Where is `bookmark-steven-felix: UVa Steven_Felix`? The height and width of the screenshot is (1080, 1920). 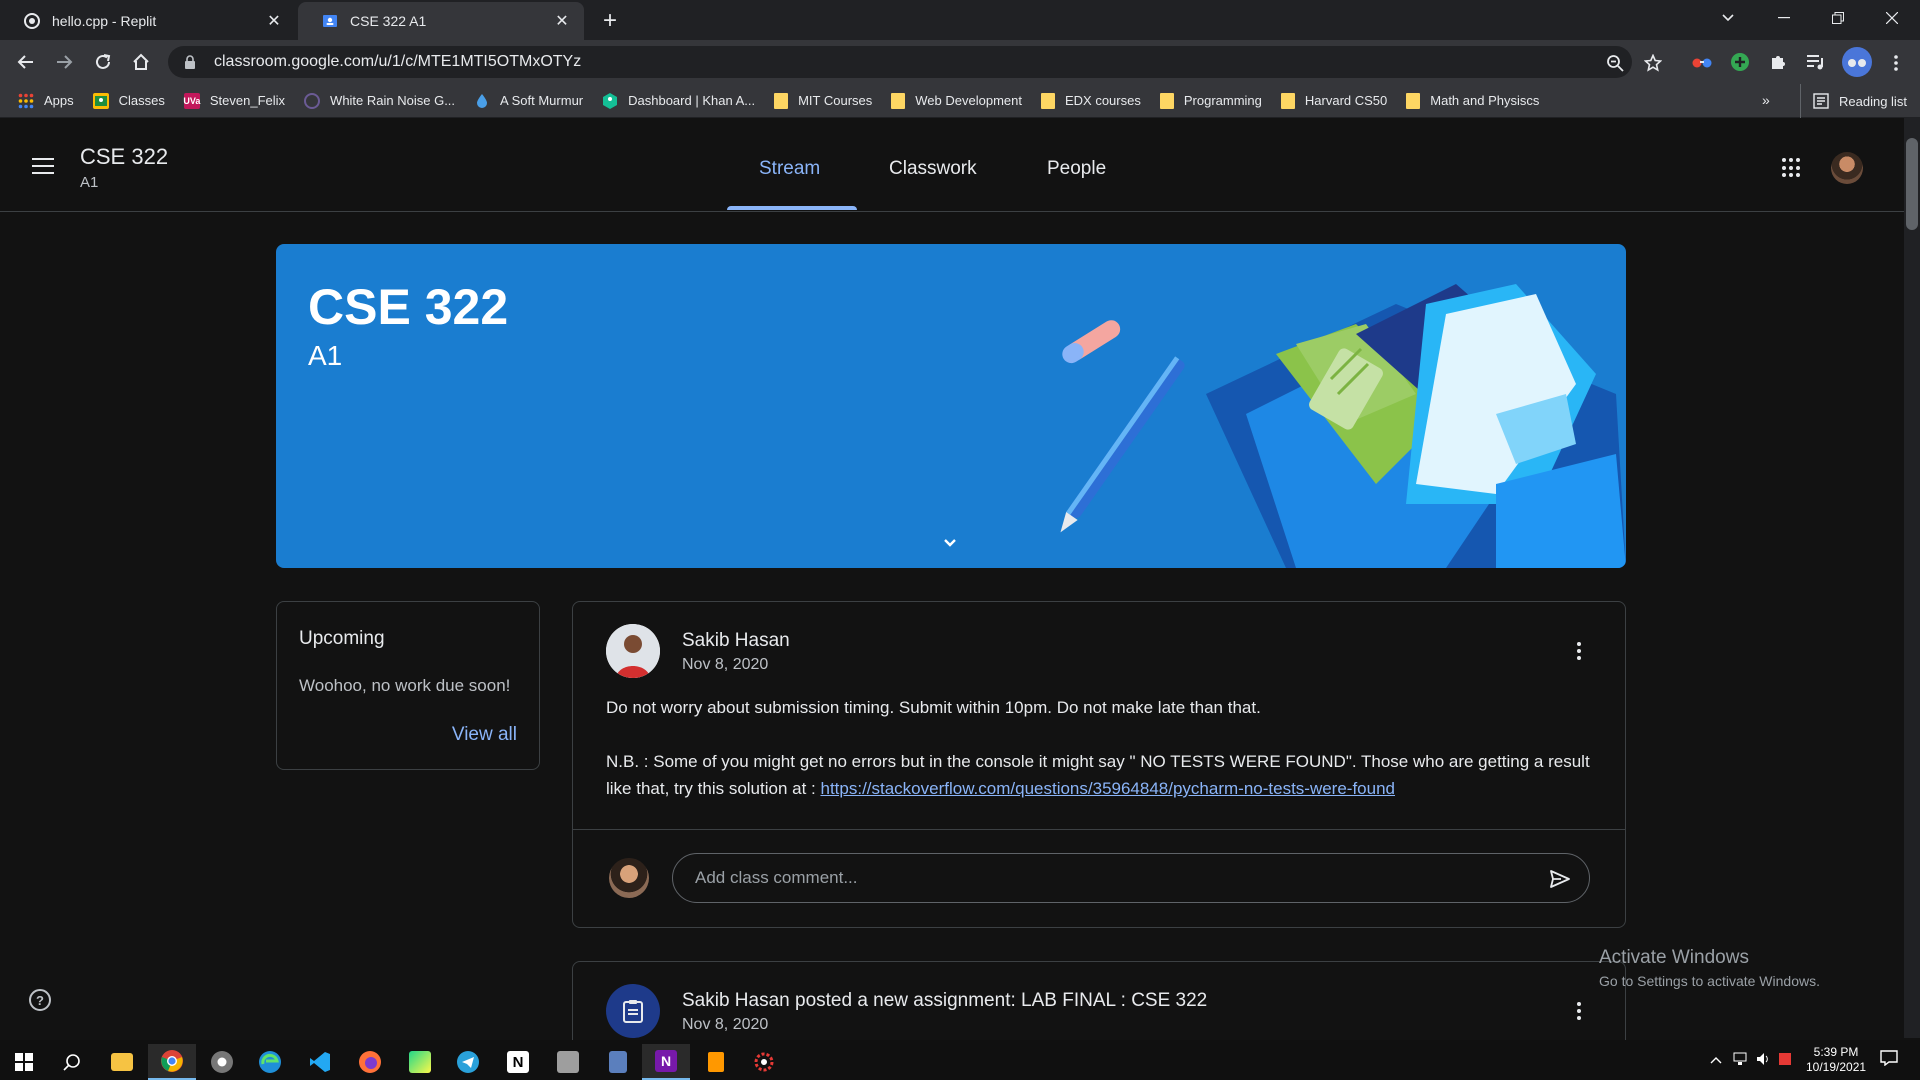
bookmark-steven-felix: UVa Steven_Felix is located at coordinates (234, 100).